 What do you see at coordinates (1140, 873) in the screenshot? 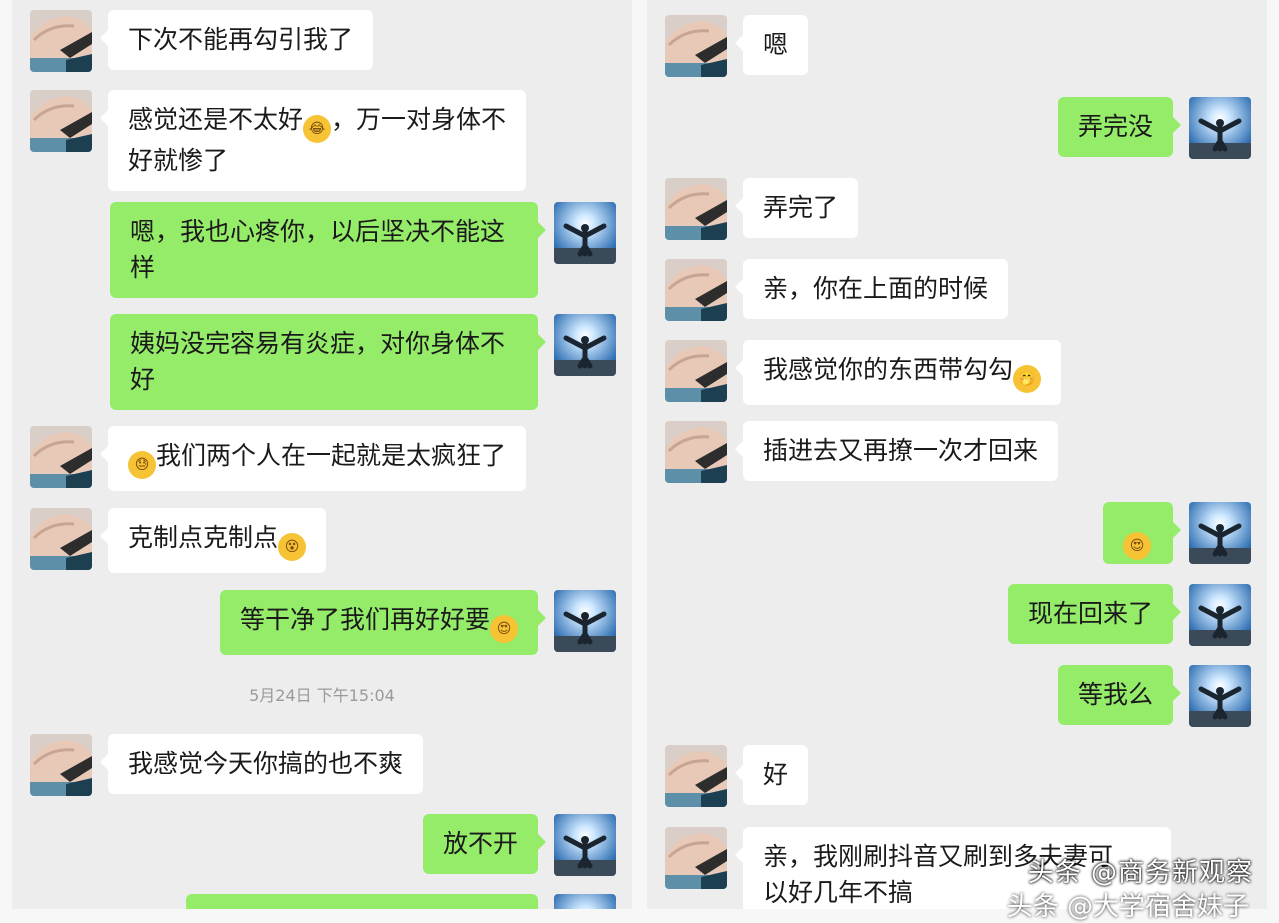
I see `watermark-text: 头条 @商务新观察` at bounding box center [1140, 873].